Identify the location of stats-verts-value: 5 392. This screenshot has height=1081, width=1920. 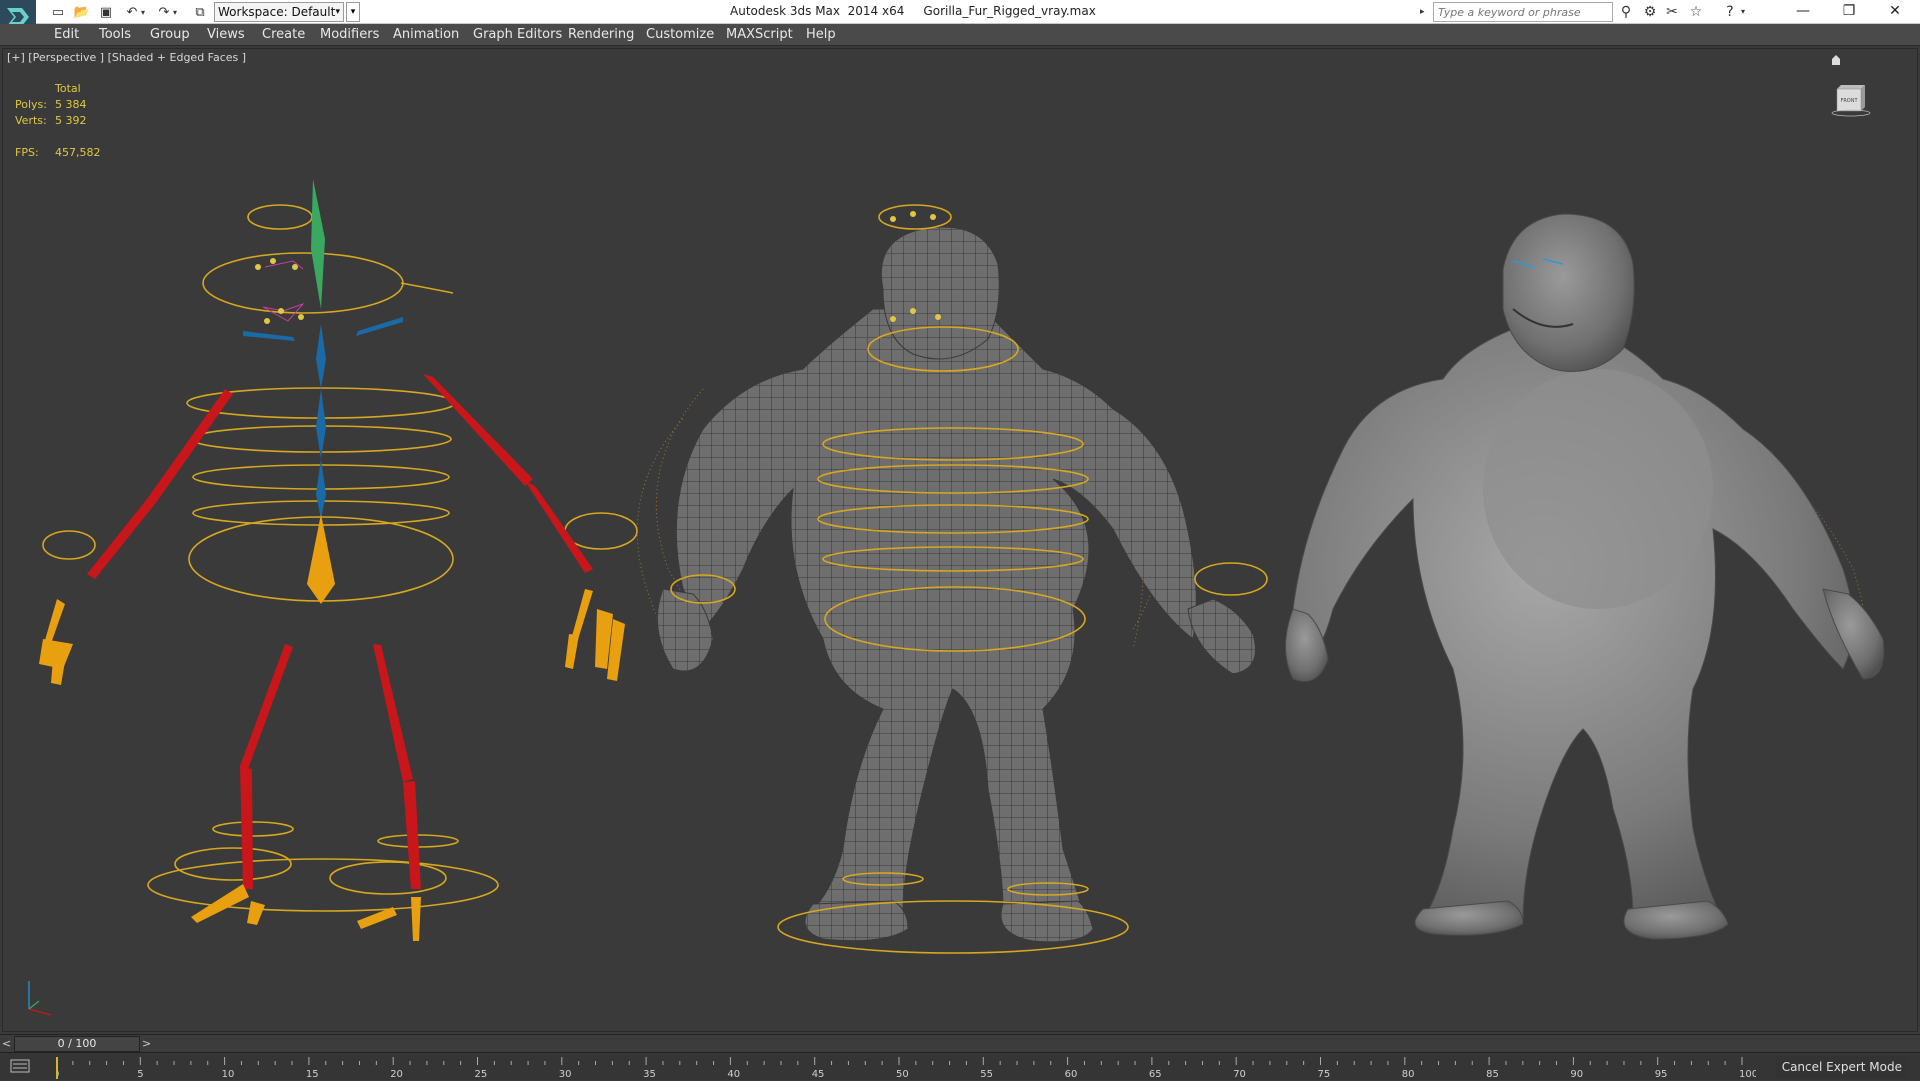
(71, 120).